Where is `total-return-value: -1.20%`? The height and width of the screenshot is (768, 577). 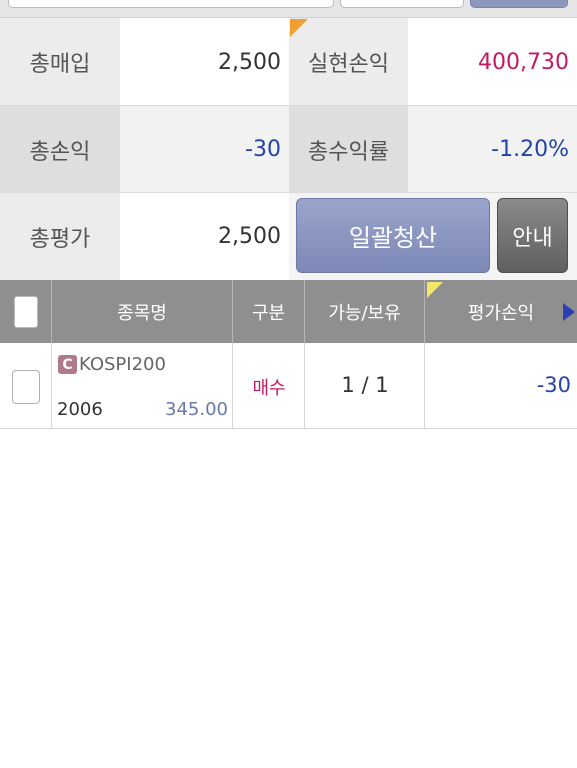
total-return-value: -1.20% is located at coordinates (492, 149).